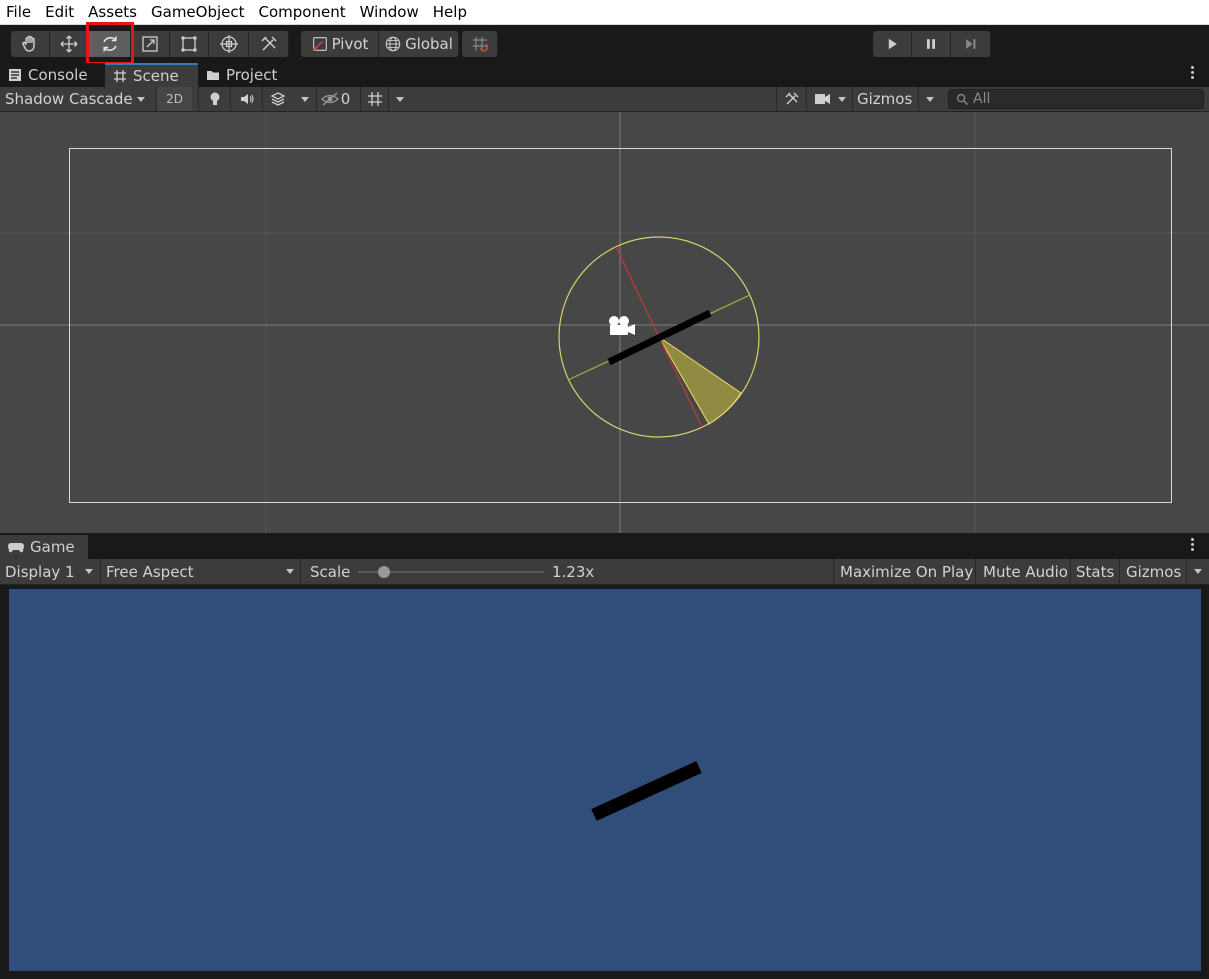 This screenshot has width=1209, height=979. I want to click on stats-toggle: Stats, so click(1094, 571).